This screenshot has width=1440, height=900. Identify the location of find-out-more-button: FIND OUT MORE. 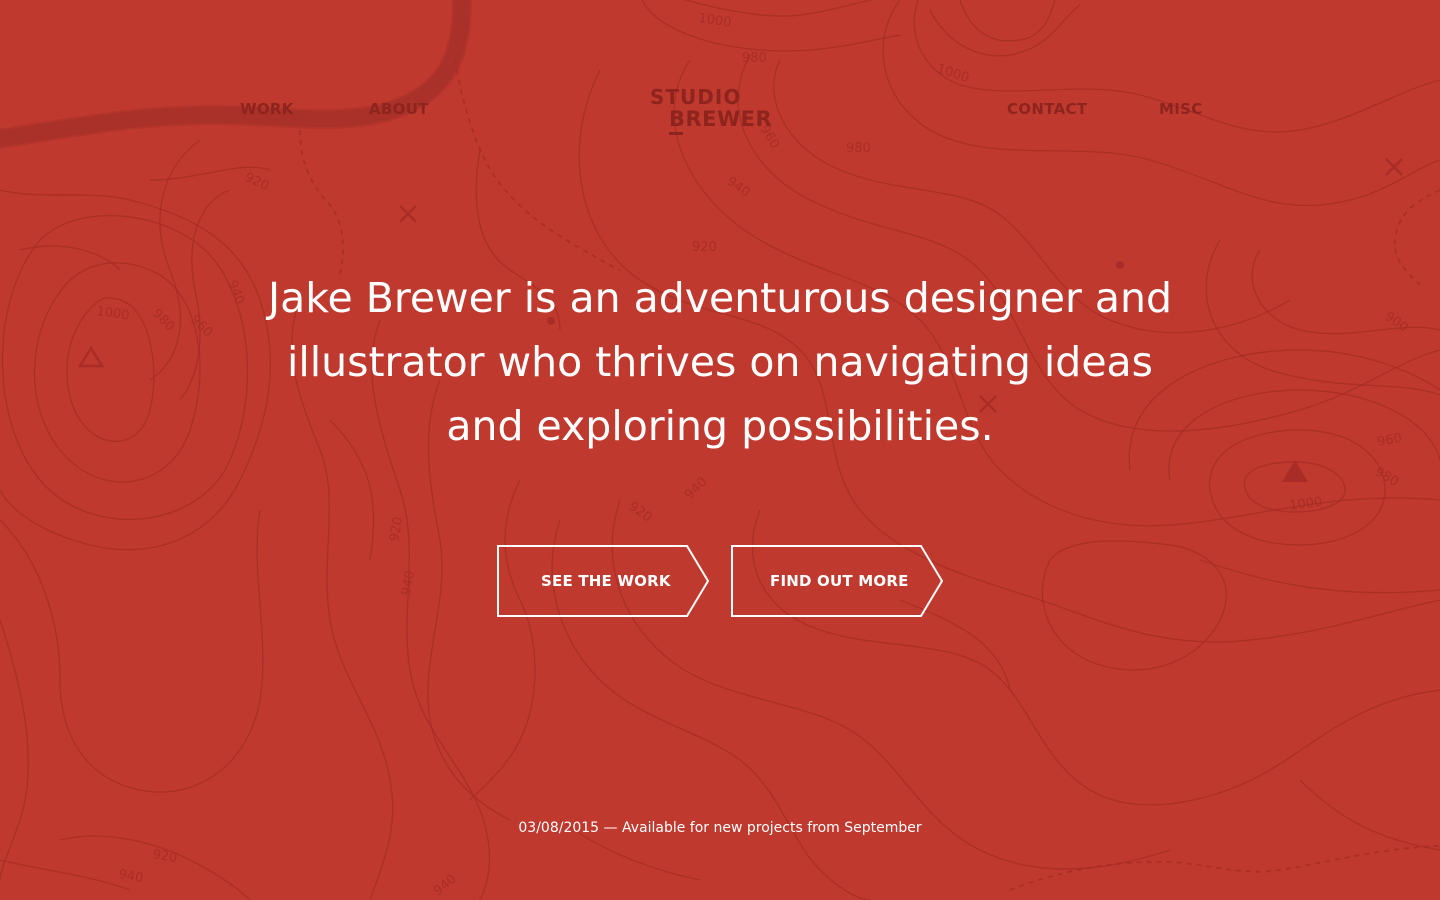
(838, 581).